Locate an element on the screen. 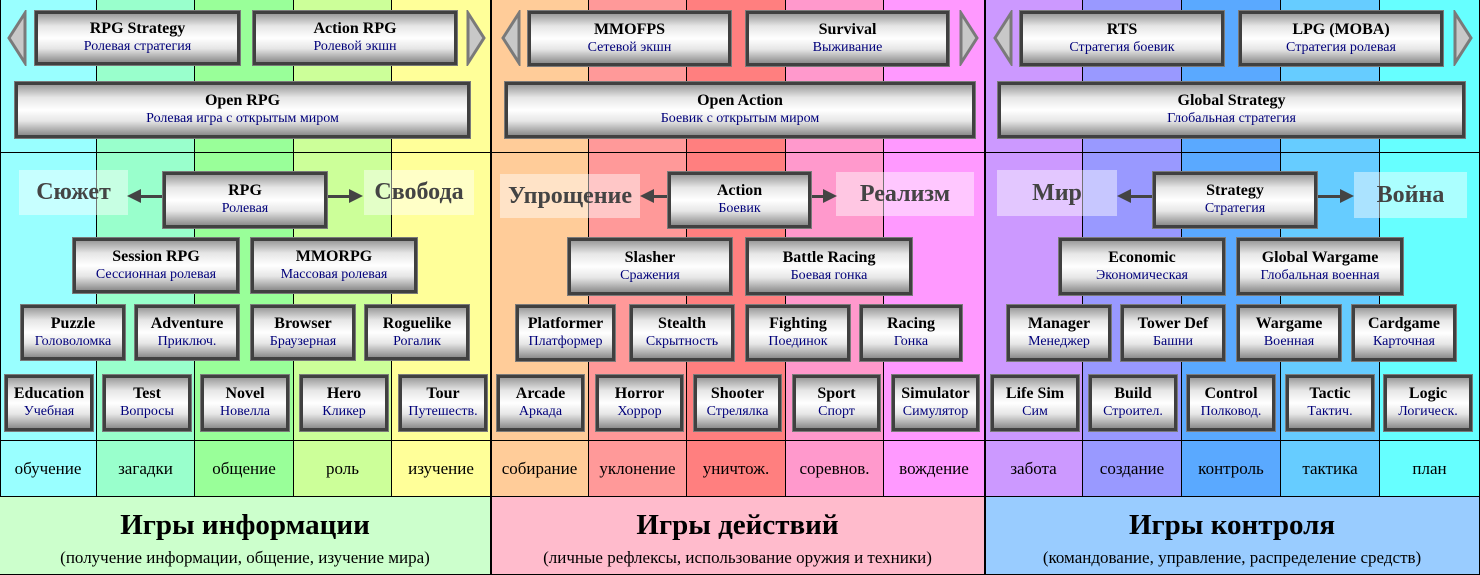 Image resolution: width=1480 pixels, height=575 pixels. genre-name: RPG is located at coordinates (245, 190).